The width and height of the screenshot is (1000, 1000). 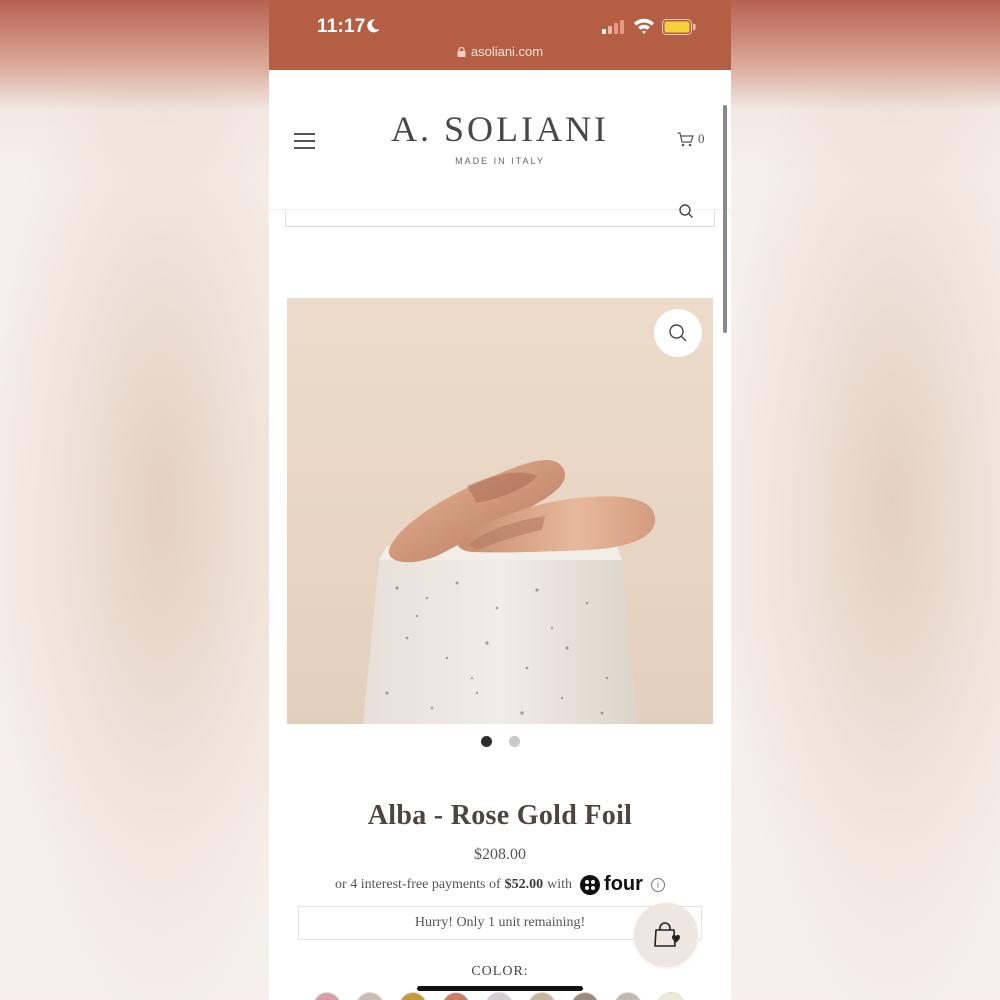 What do you see at coordinates (613, 27) in the screenshot?
I see `cellular-signal-icon` at bounding box center [613, 27].